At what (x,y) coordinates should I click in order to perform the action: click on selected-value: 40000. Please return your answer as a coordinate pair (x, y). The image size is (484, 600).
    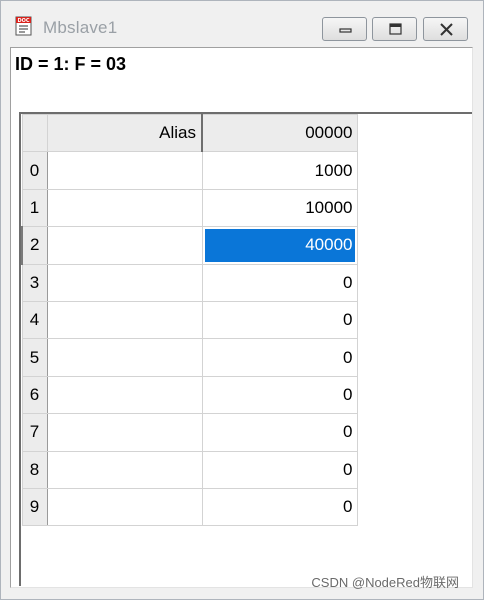
    Looking at the image, I should click on (279, 245).